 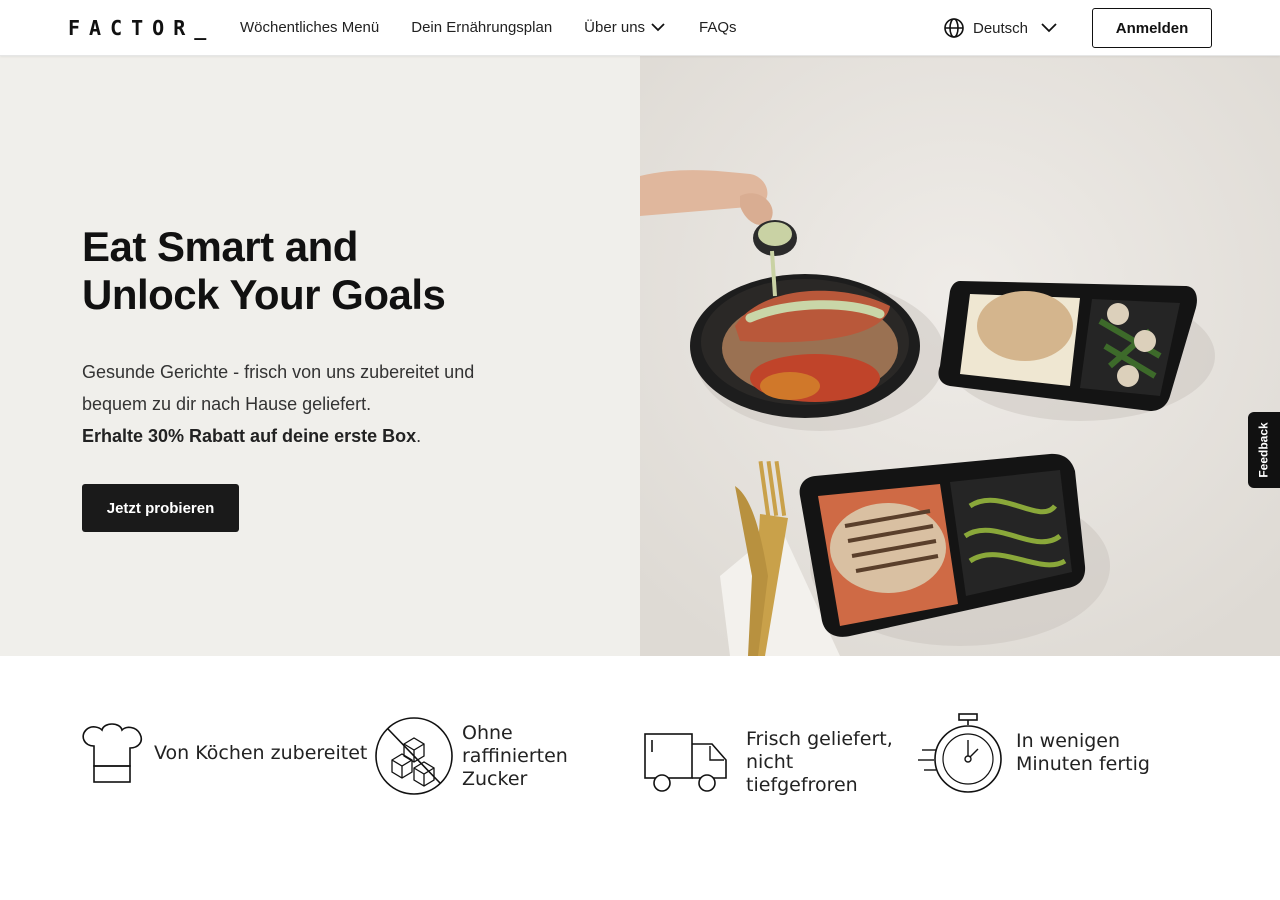 I want to click on hero-offer: Erhalte 30% Rabatt auf deine erste Box, so click(x=249, y=436).